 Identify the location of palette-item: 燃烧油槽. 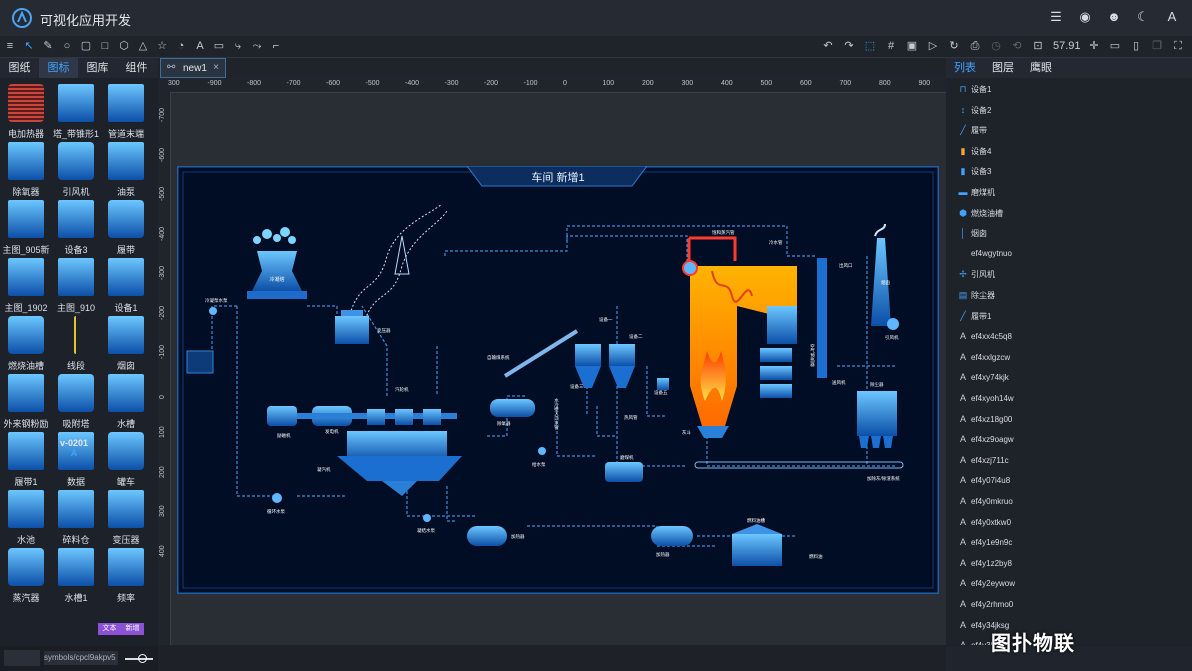
(26, 343).